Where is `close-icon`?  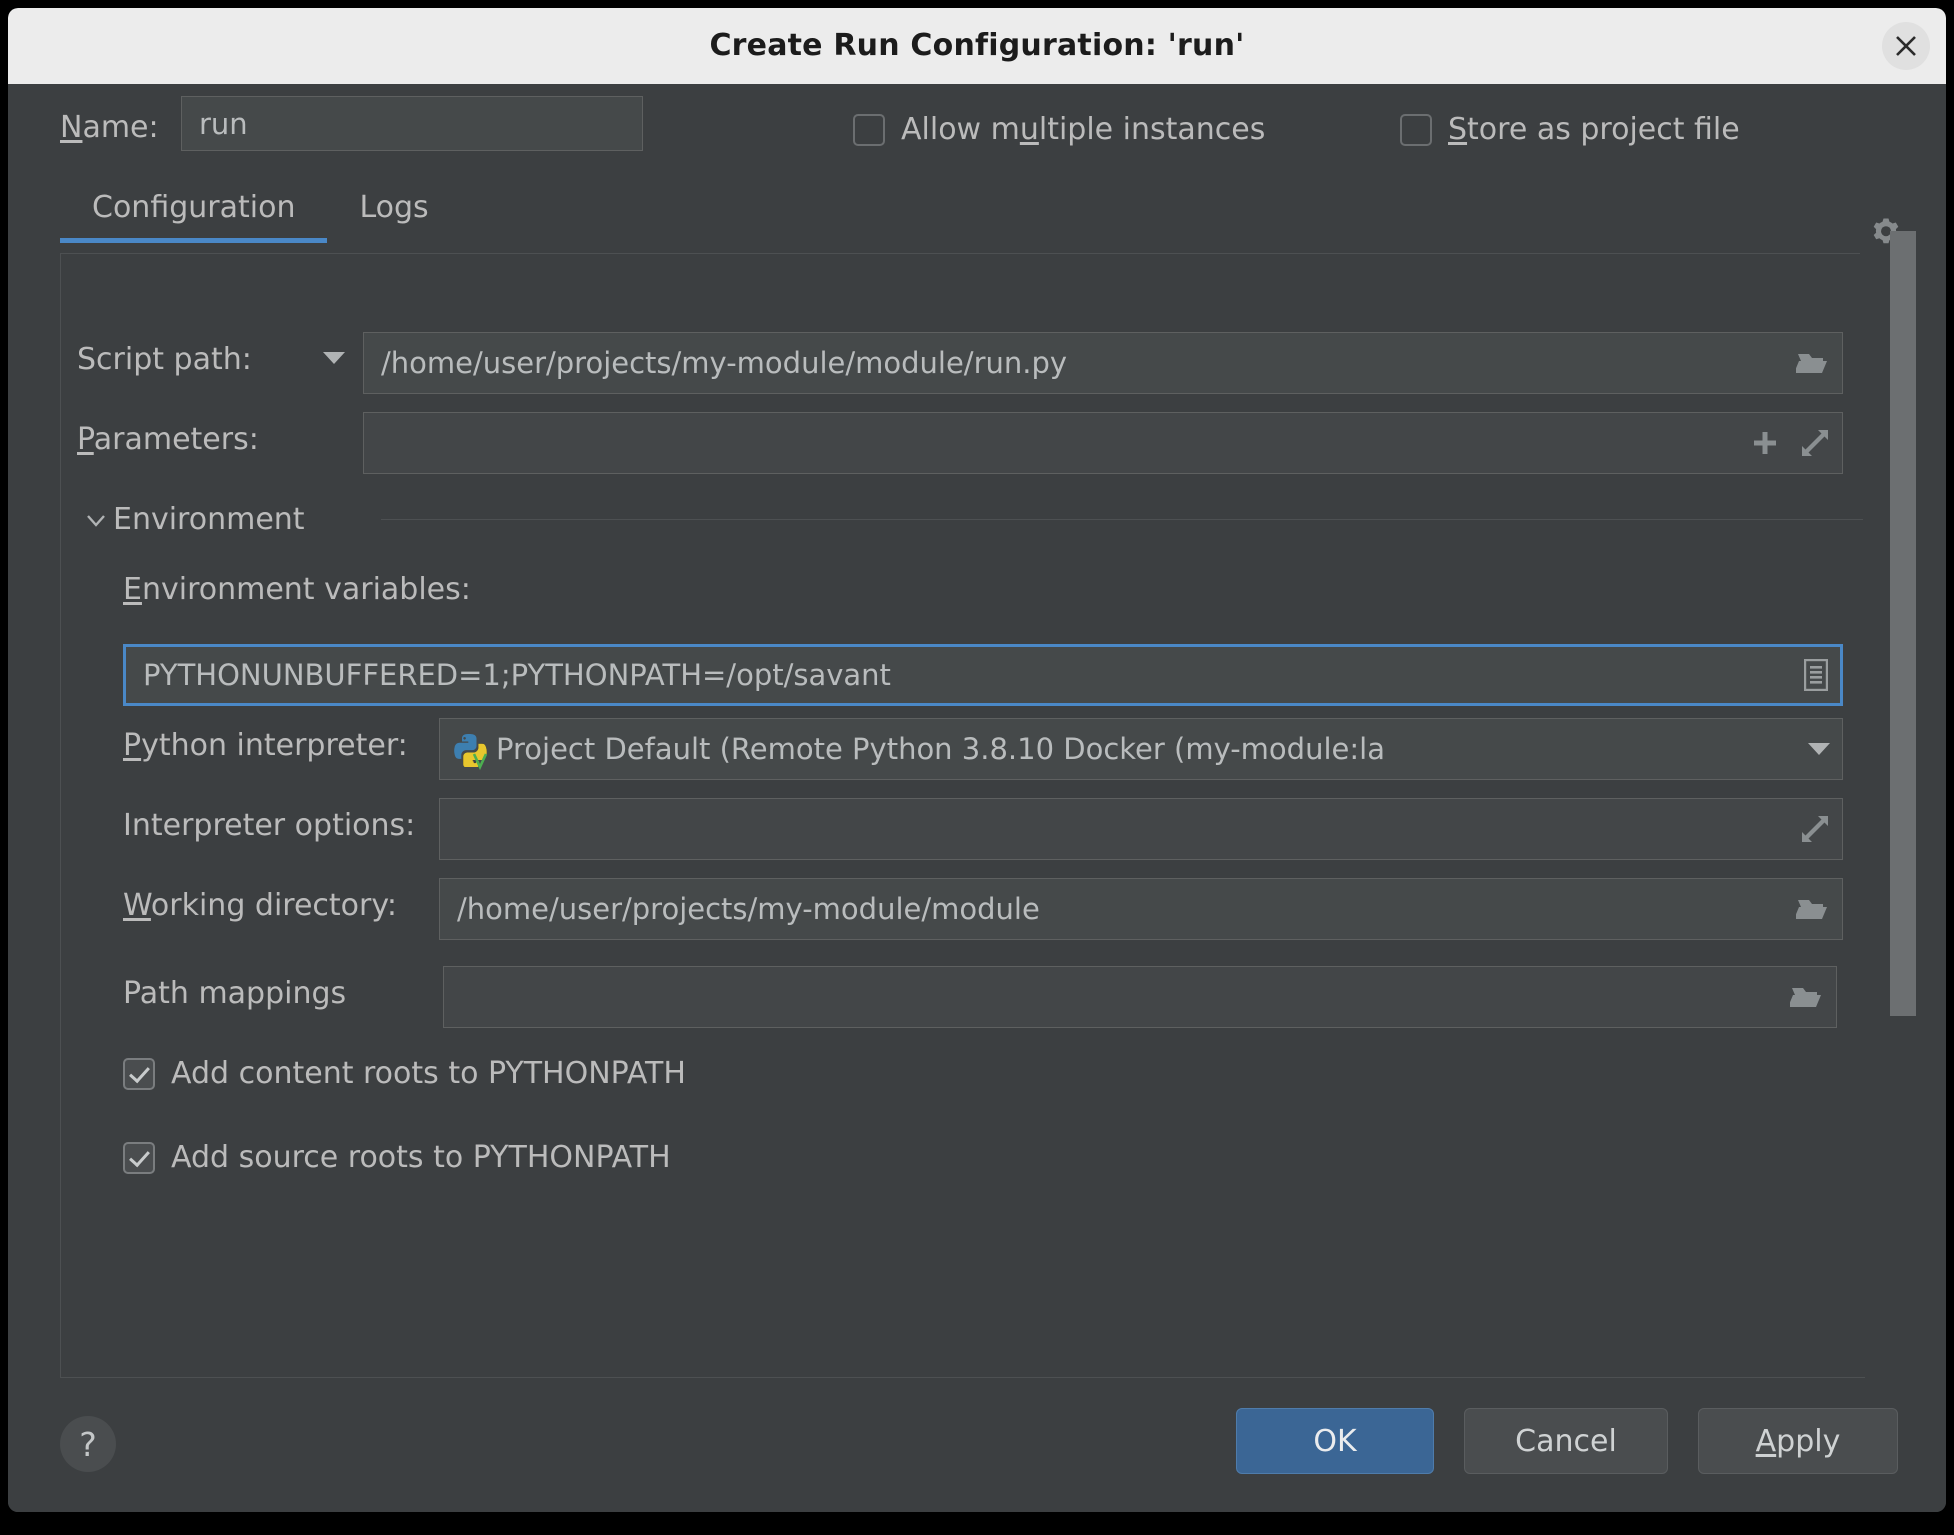
close-icon is located at coordinates (1906, 46).